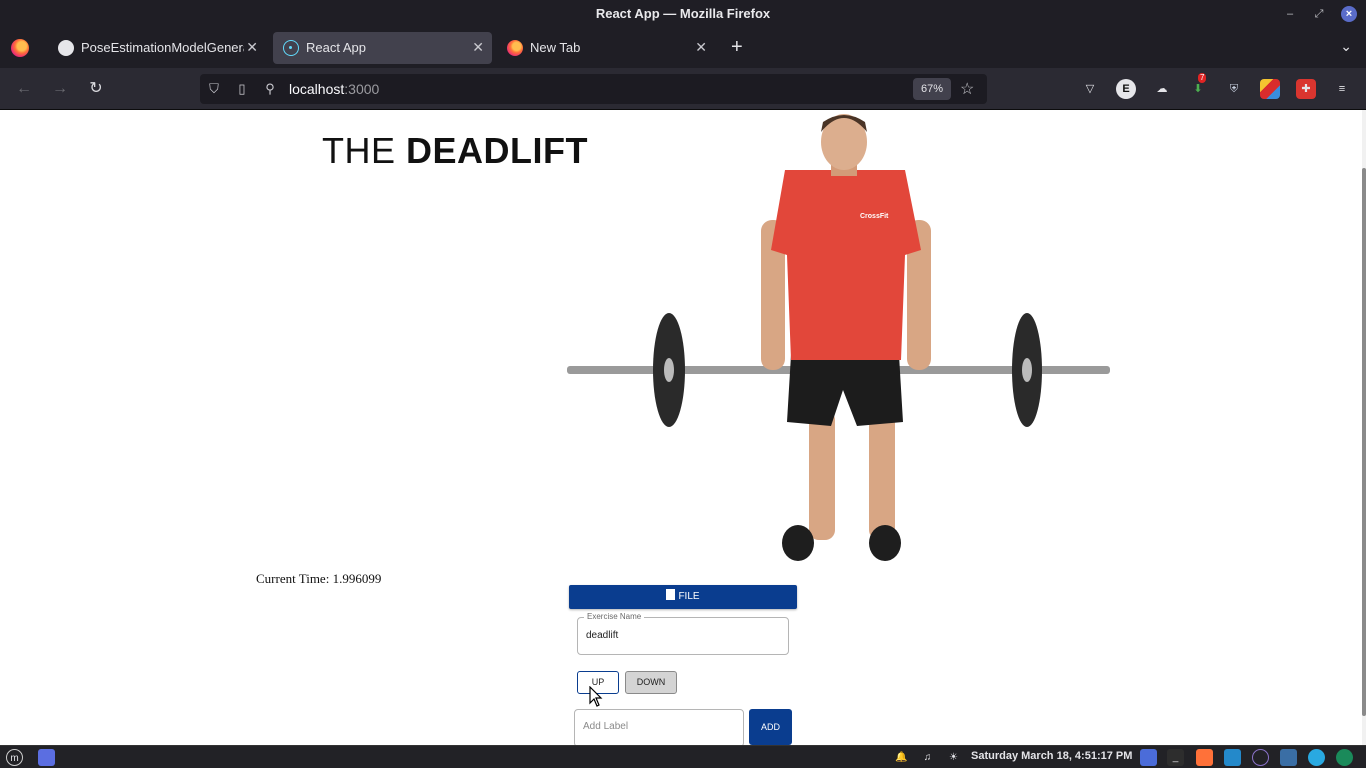 This screenshot has height=768, width=1366. I want to click on cloud-sync-icon: ☁, so click(1162, 89).